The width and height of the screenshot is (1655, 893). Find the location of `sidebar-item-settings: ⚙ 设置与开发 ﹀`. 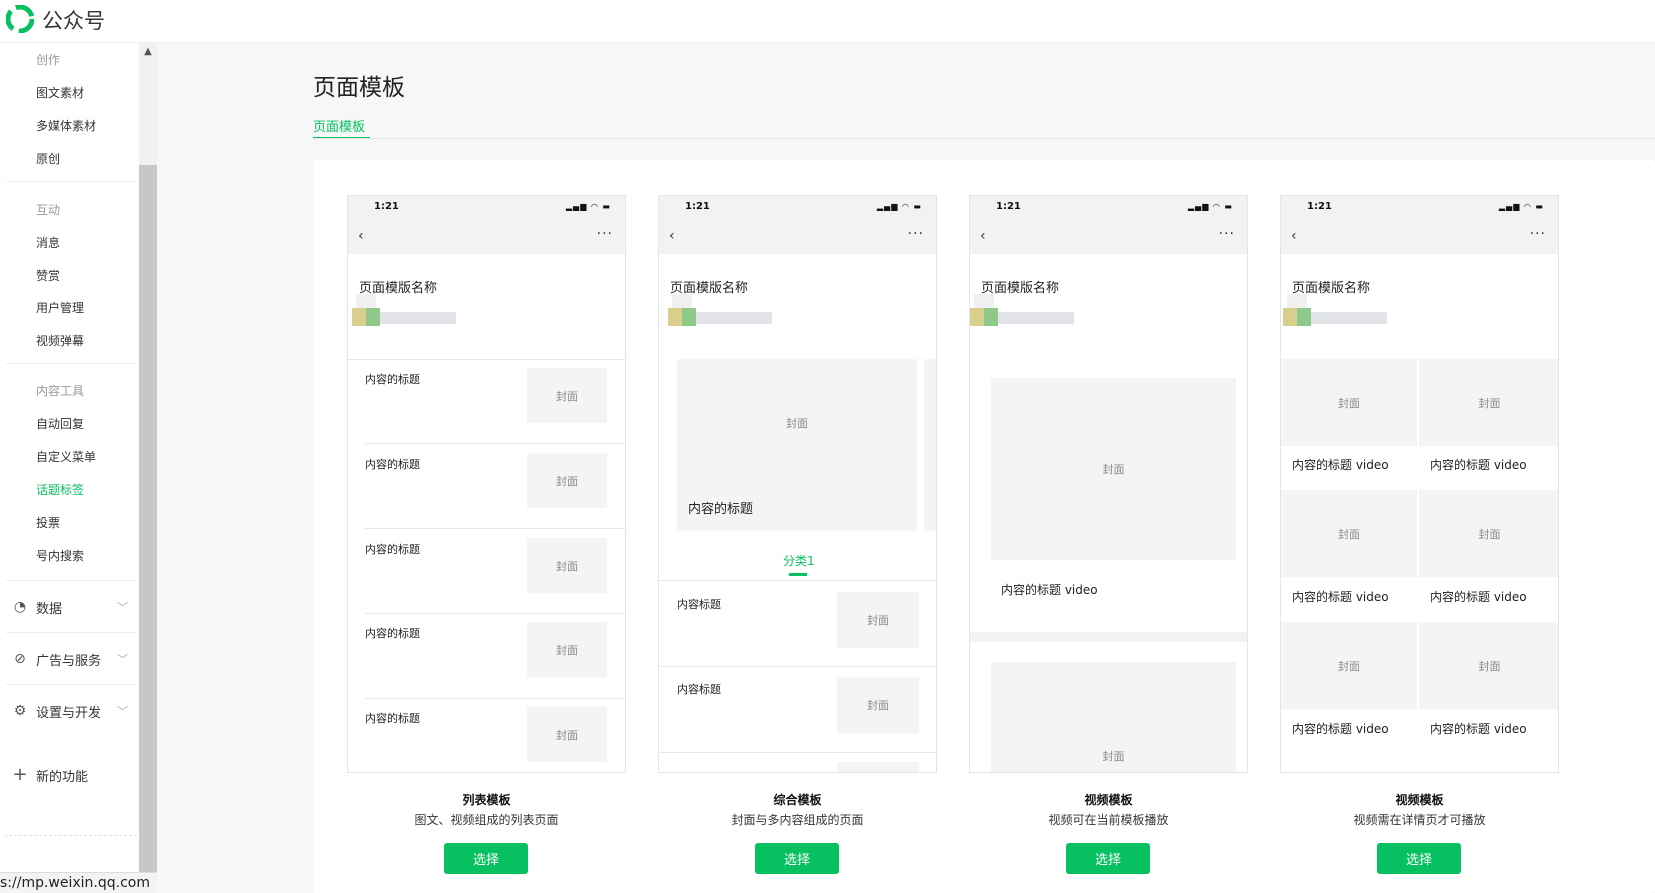

sidebar-item-settings: ⚙ 设置与开发 ﹀ is located at coordinates (70, 711).